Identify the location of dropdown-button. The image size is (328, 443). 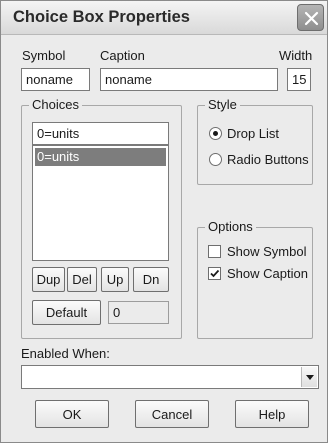
(309, 377).